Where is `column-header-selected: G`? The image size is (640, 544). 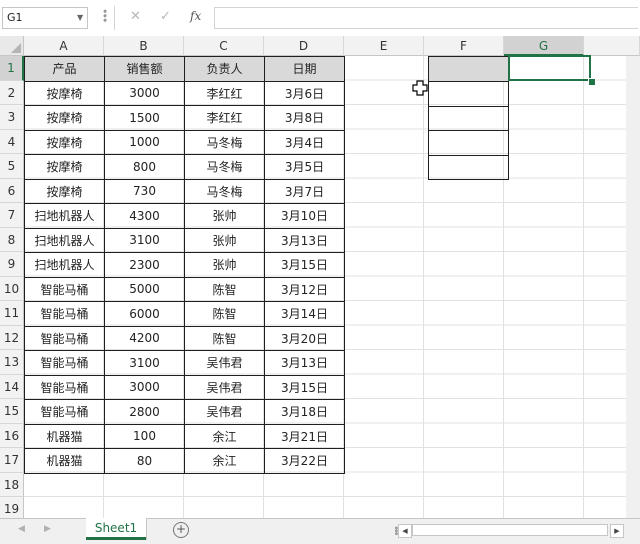
column-header-selected: G is located at coordinates (544, 46).